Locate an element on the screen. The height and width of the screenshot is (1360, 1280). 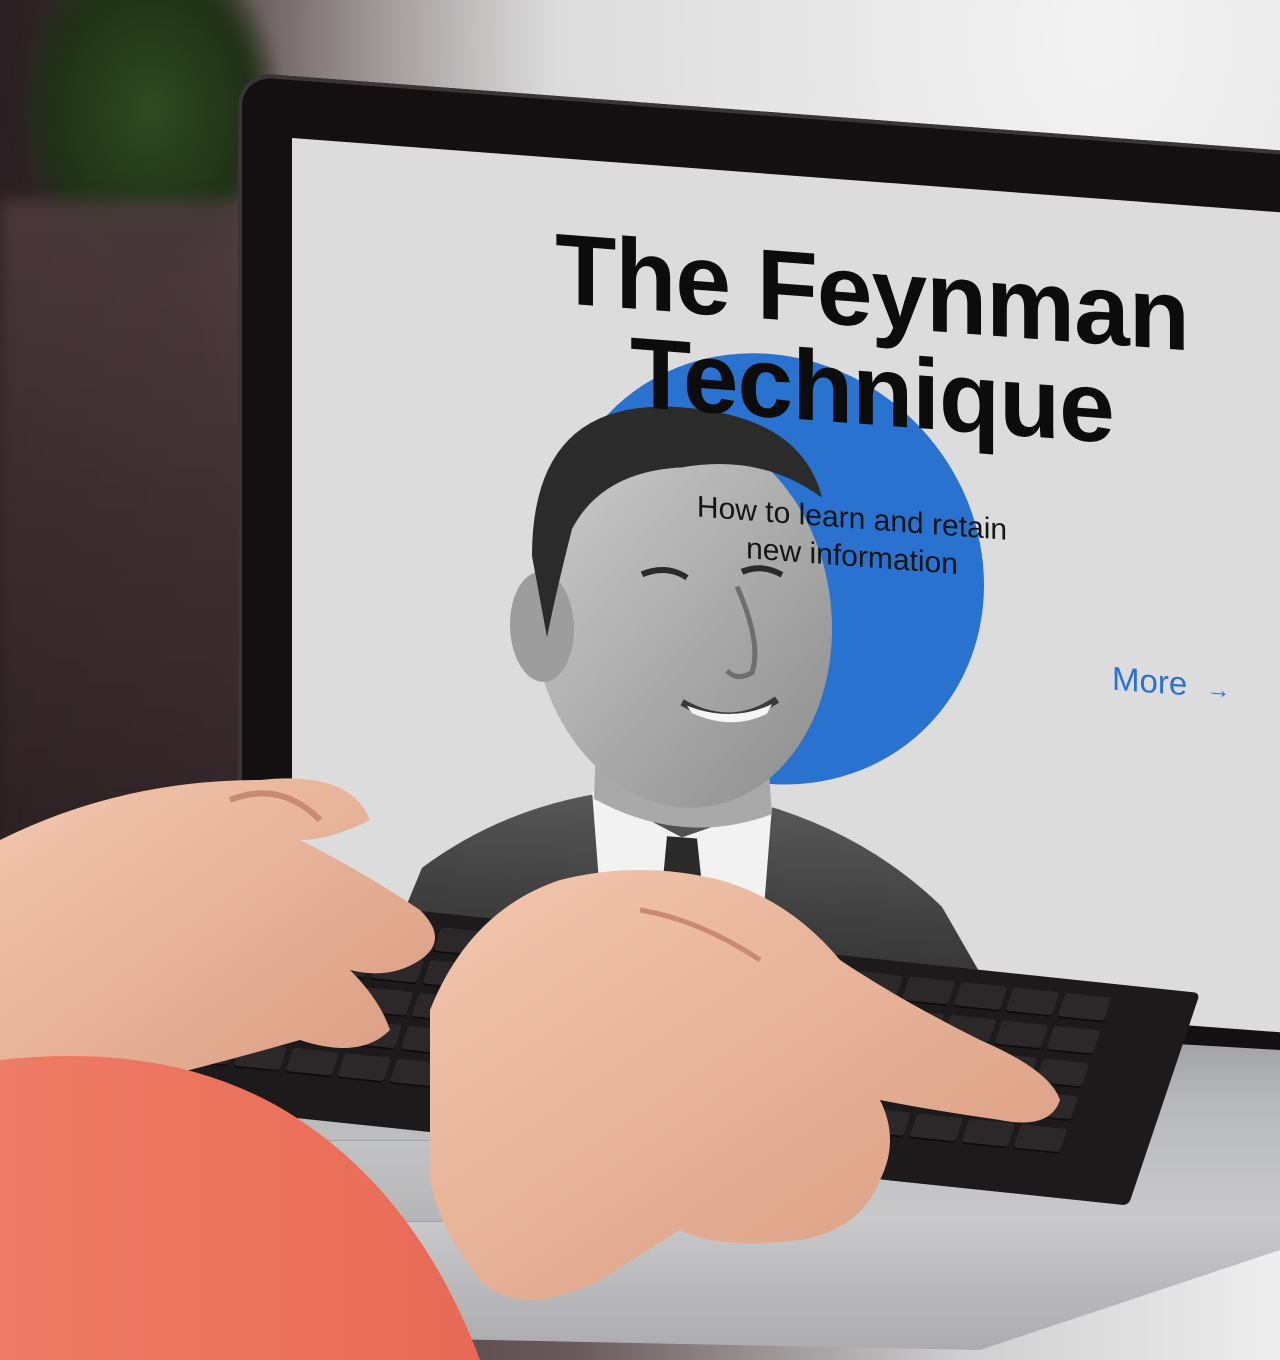
more-link: More → is located at coordinates (1171, 683).